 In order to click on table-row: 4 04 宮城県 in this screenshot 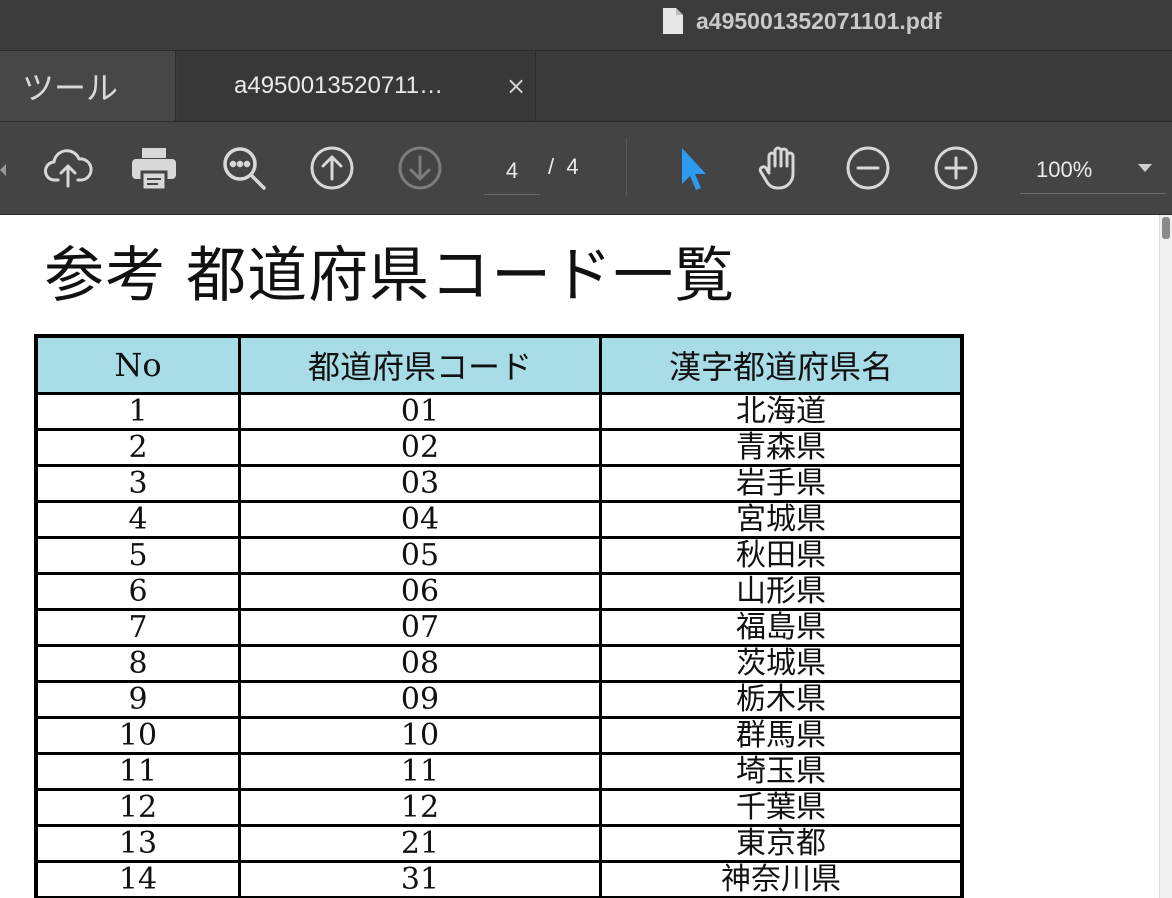, I will do `click(499, 519)`.